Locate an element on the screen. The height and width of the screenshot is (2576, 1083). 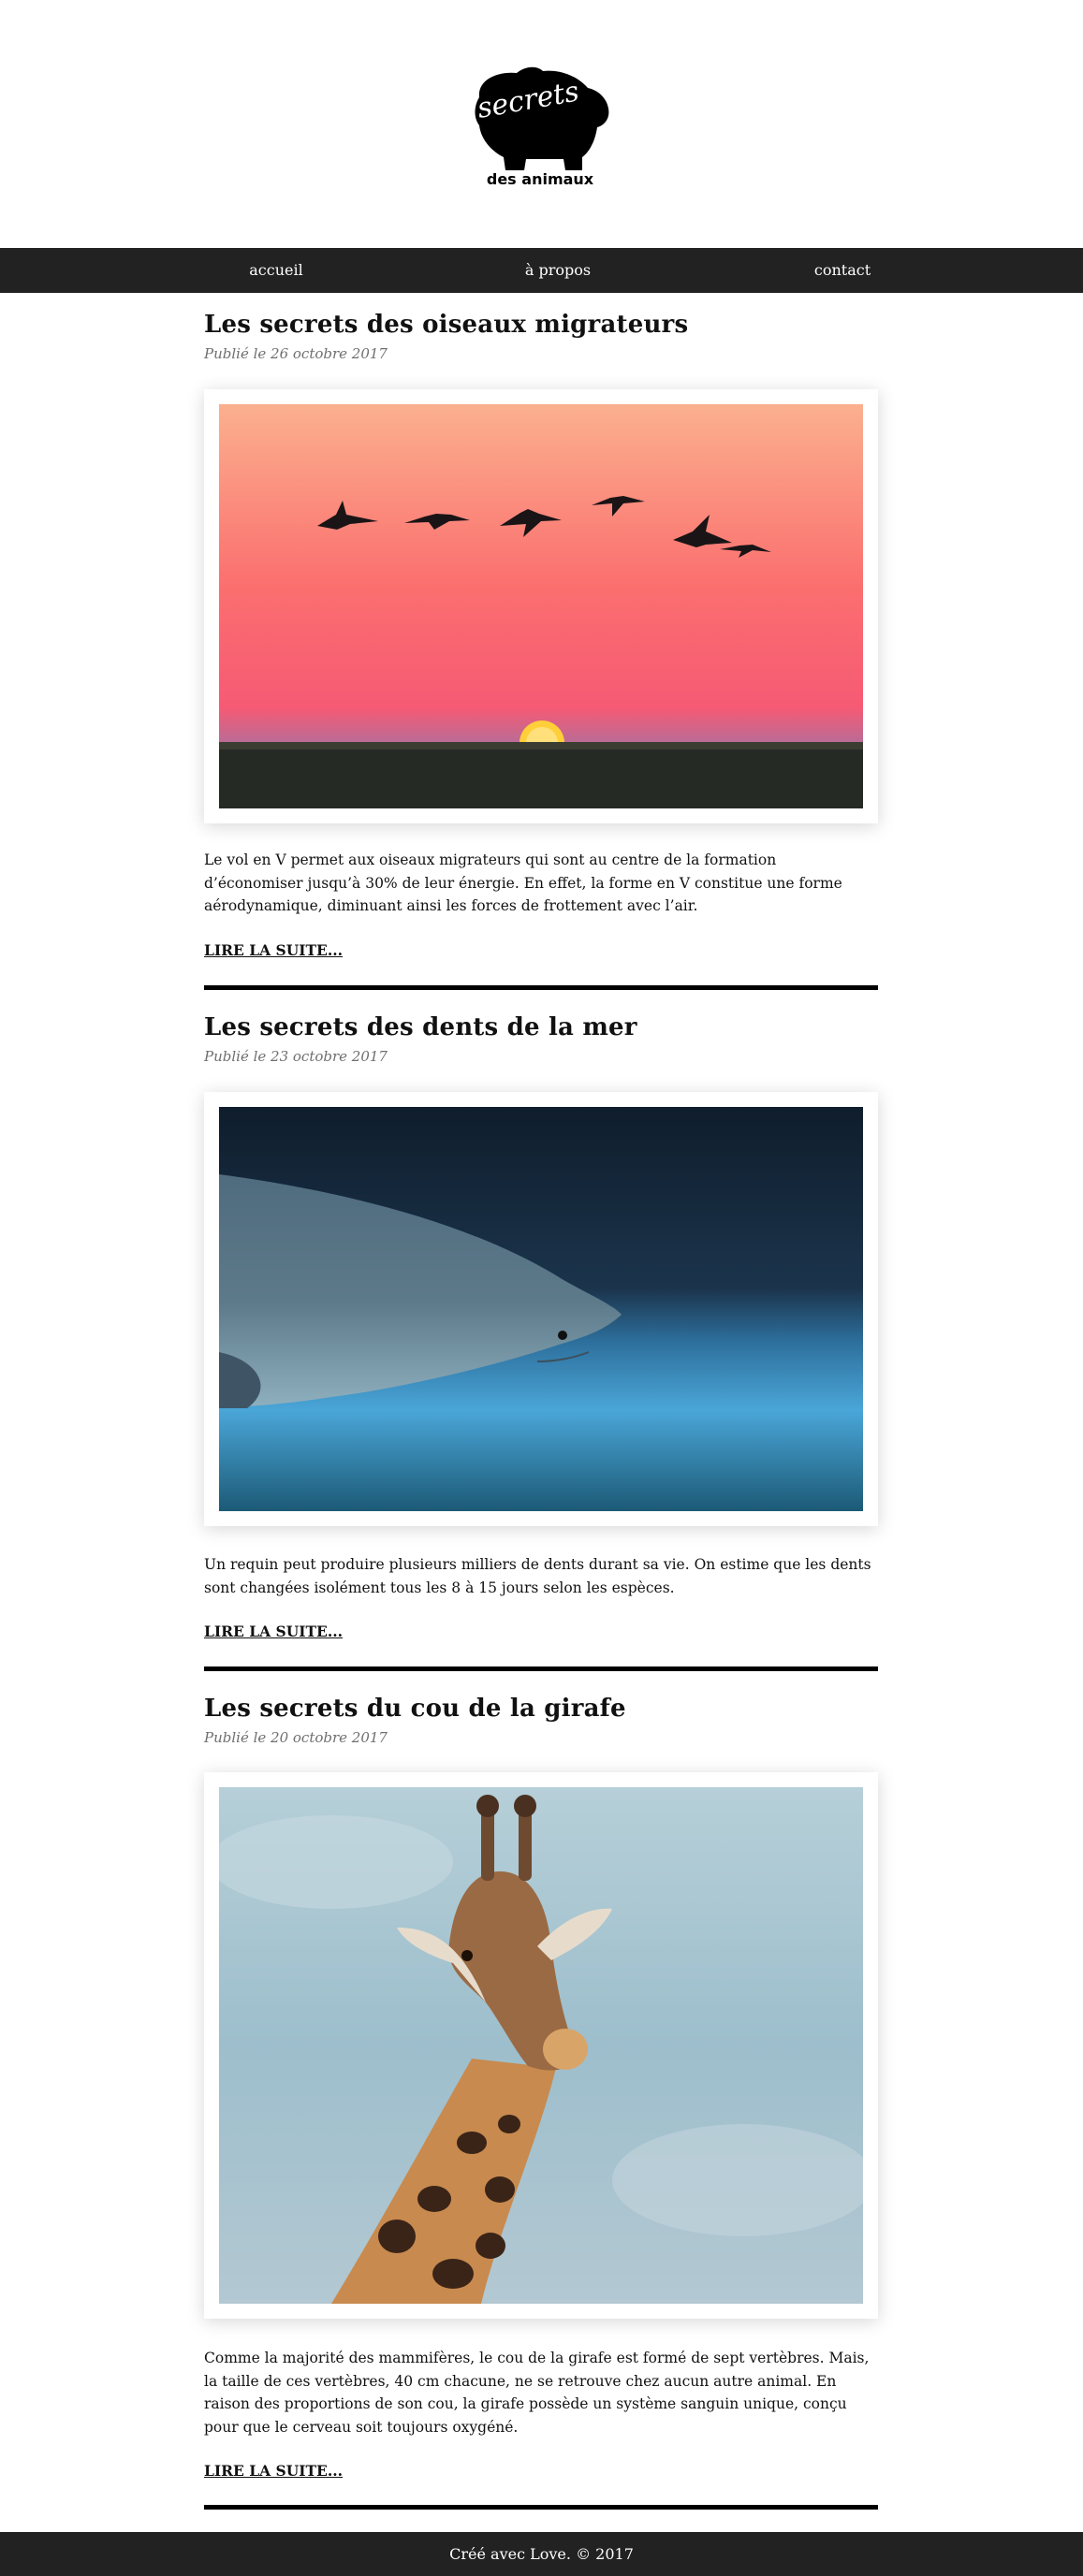
logo-subtitle-text: des animaux is located at coordinates (540, 177).